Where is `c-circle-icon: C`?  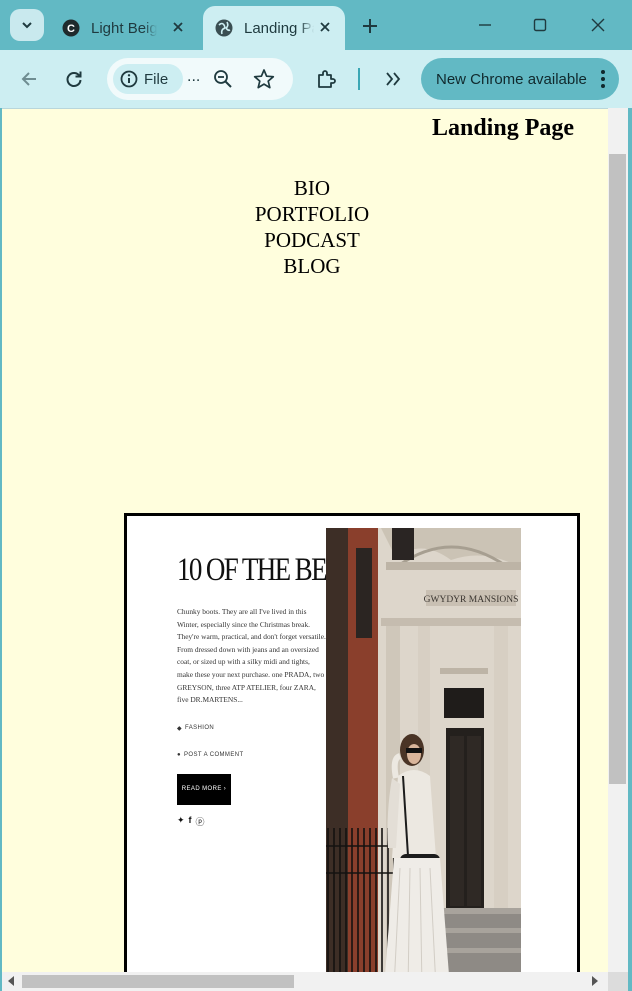
c-circle-icon: C is located at coordinates (71, 28).